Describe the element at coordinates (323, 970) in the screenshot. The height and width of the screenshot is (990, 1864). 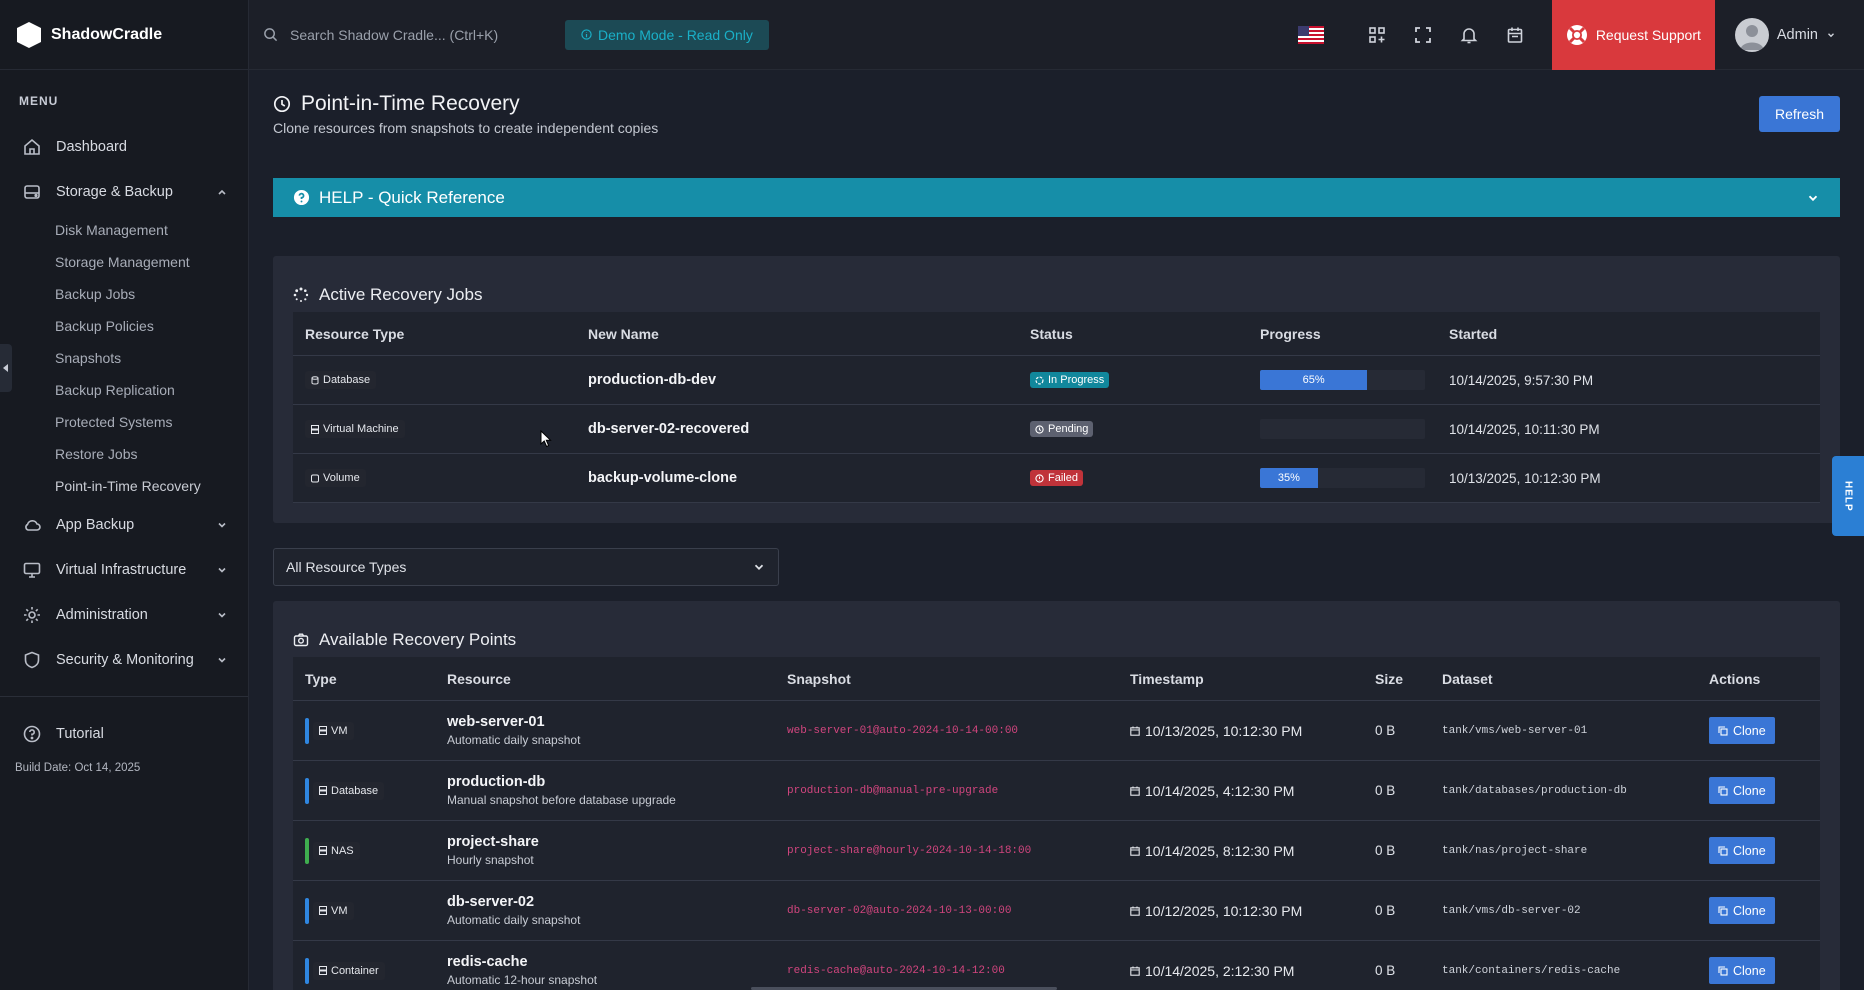
I see `server-icon` at that location.